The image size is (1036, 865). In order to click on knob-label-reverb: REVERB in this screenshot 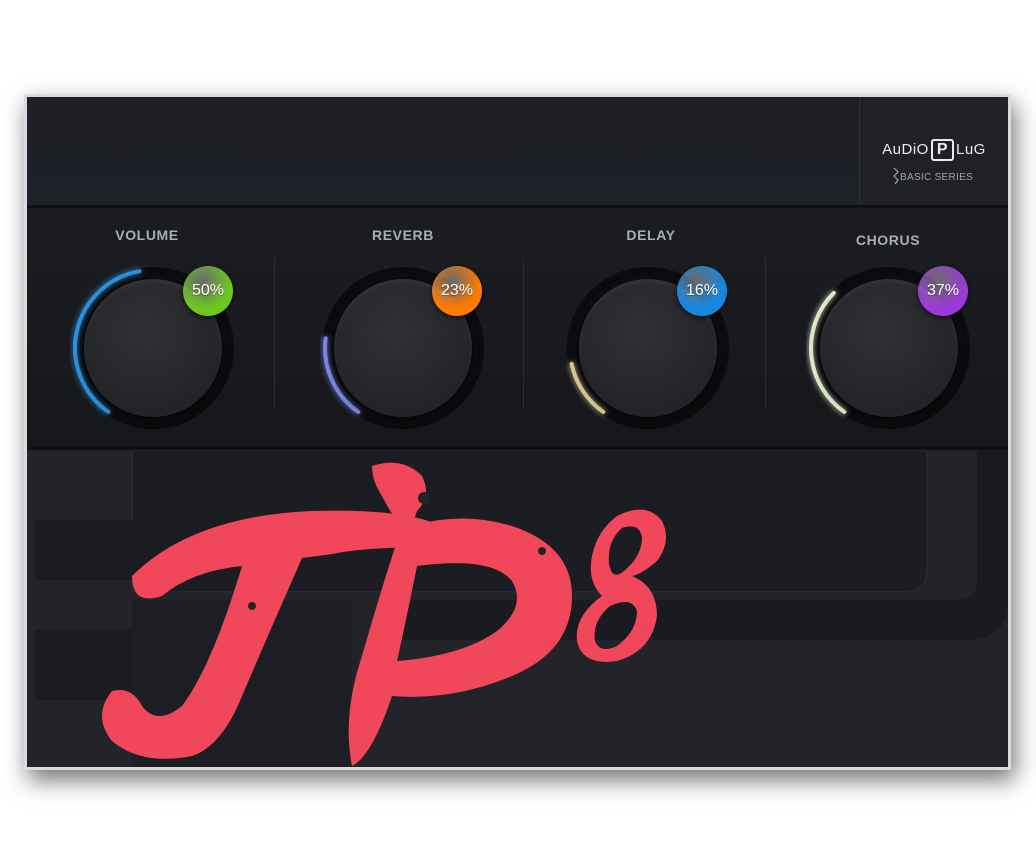, I will do `click(403, 235)`.